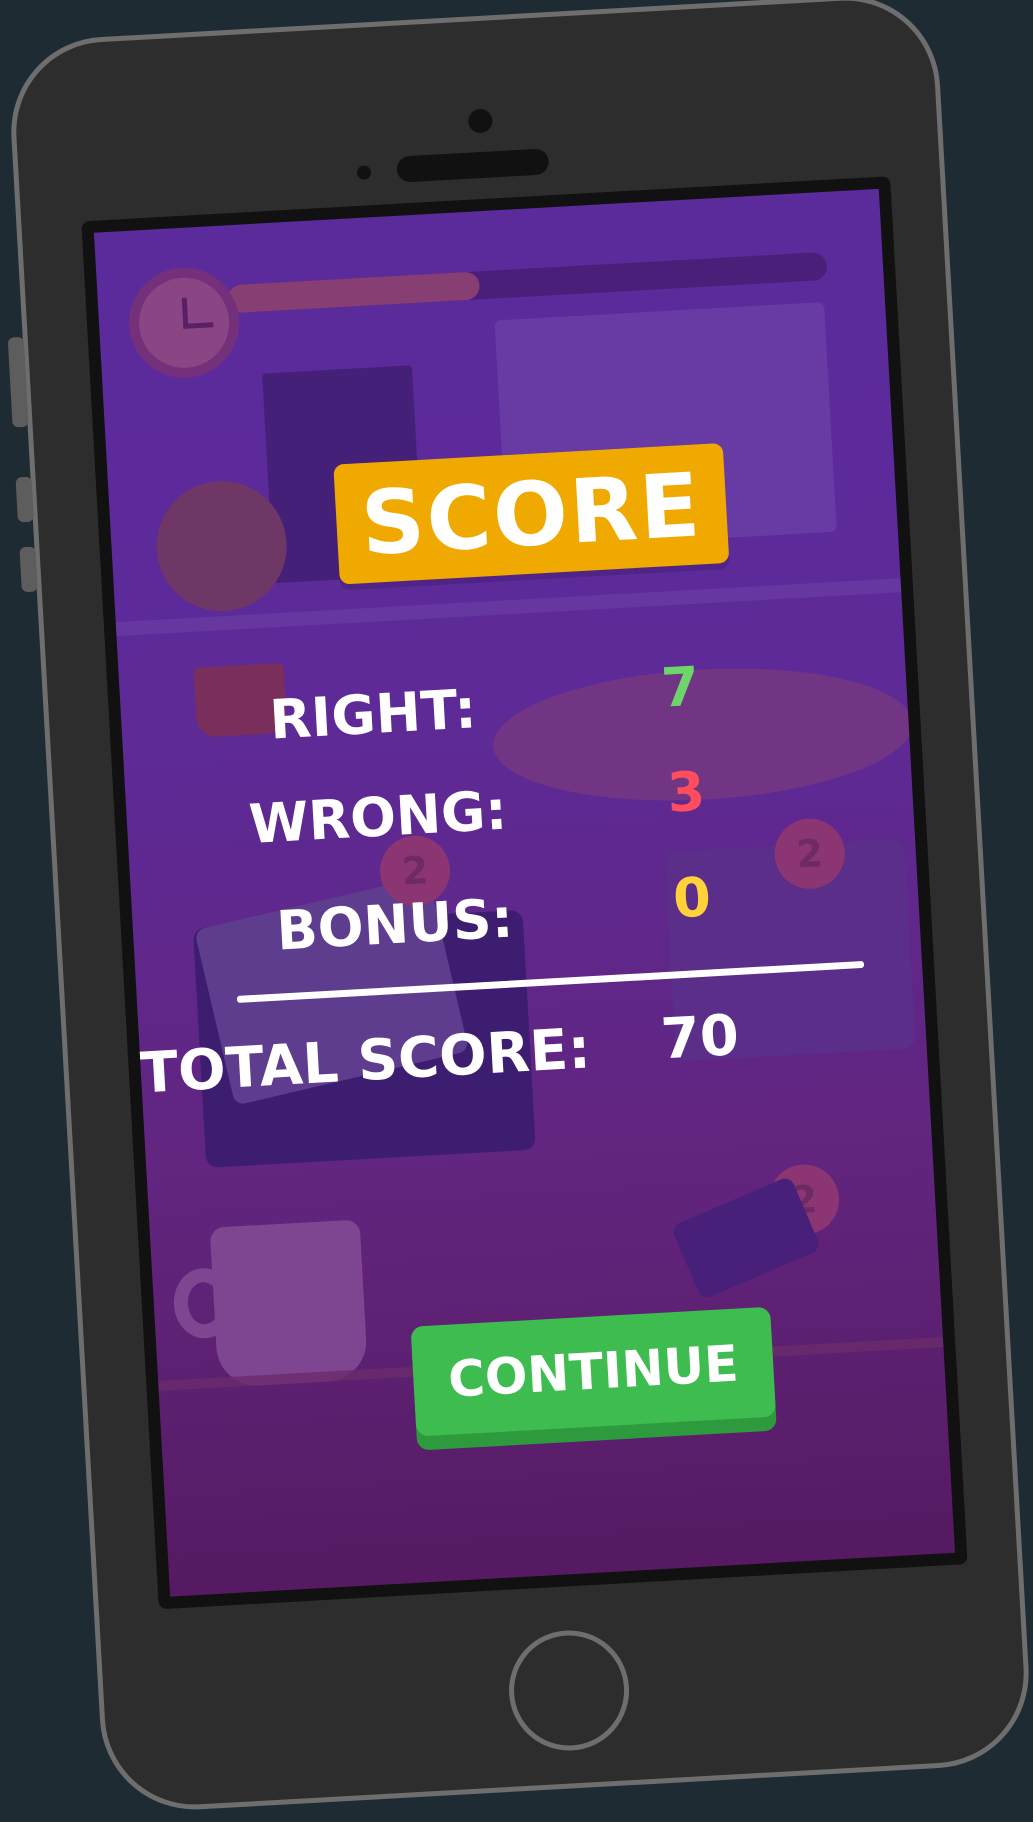  What do you see at coordinates (24, 499) in the screenshot?
I see `volume-up-button` at bounding box center [24, 499].